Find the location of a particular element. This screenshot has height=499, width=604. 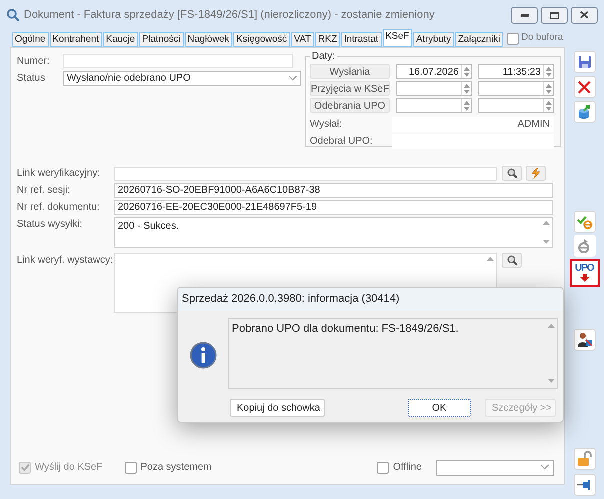

minimize-icon is located at coordinates (524, 15).